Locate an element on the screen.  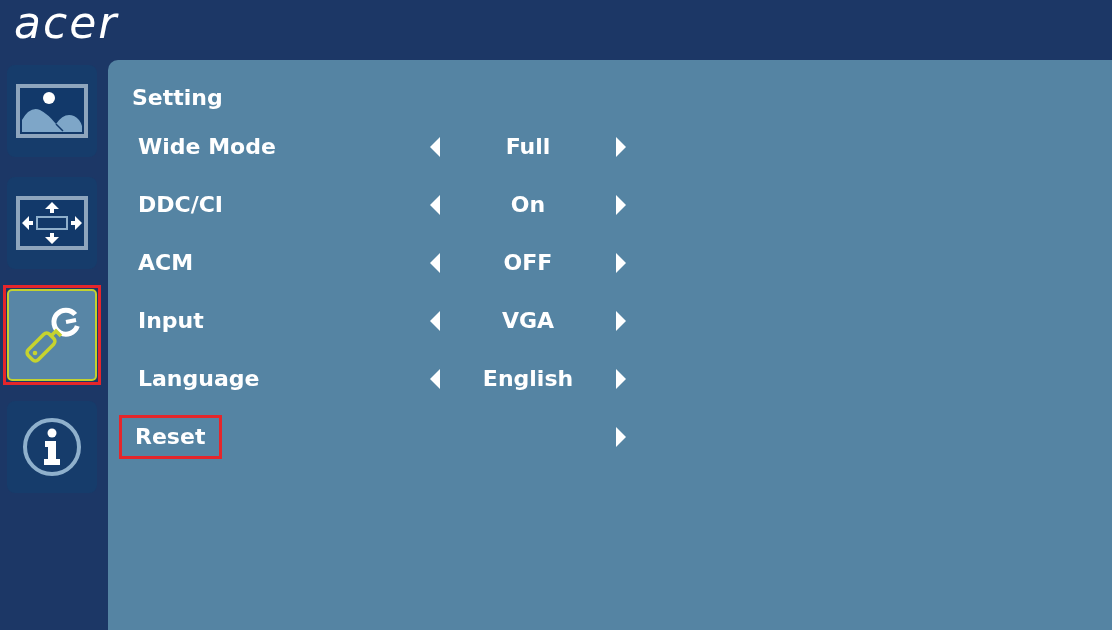
option-value: On is located at coordinates (528, 205).